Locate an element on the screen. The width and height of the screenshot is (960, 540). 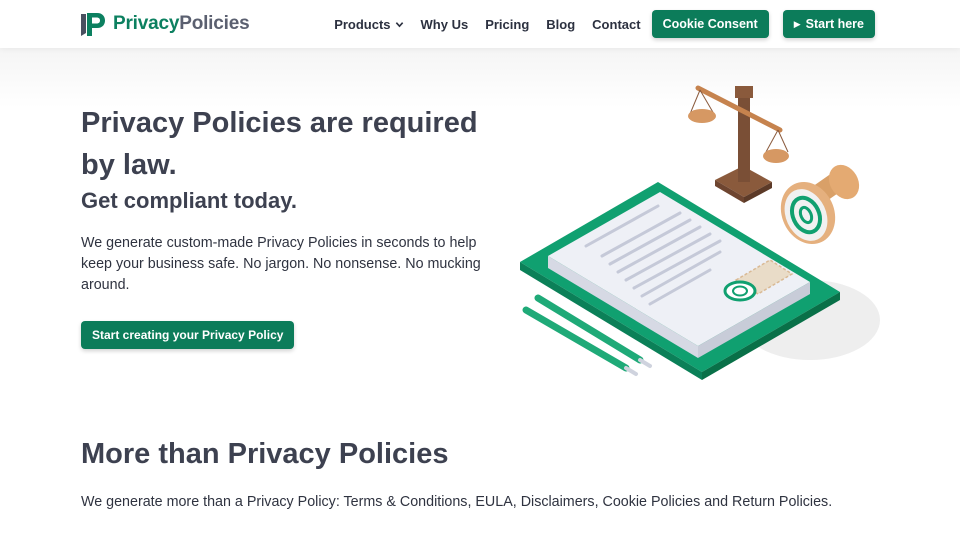
play-icon: ▶ is located at coordinates (797, 23).